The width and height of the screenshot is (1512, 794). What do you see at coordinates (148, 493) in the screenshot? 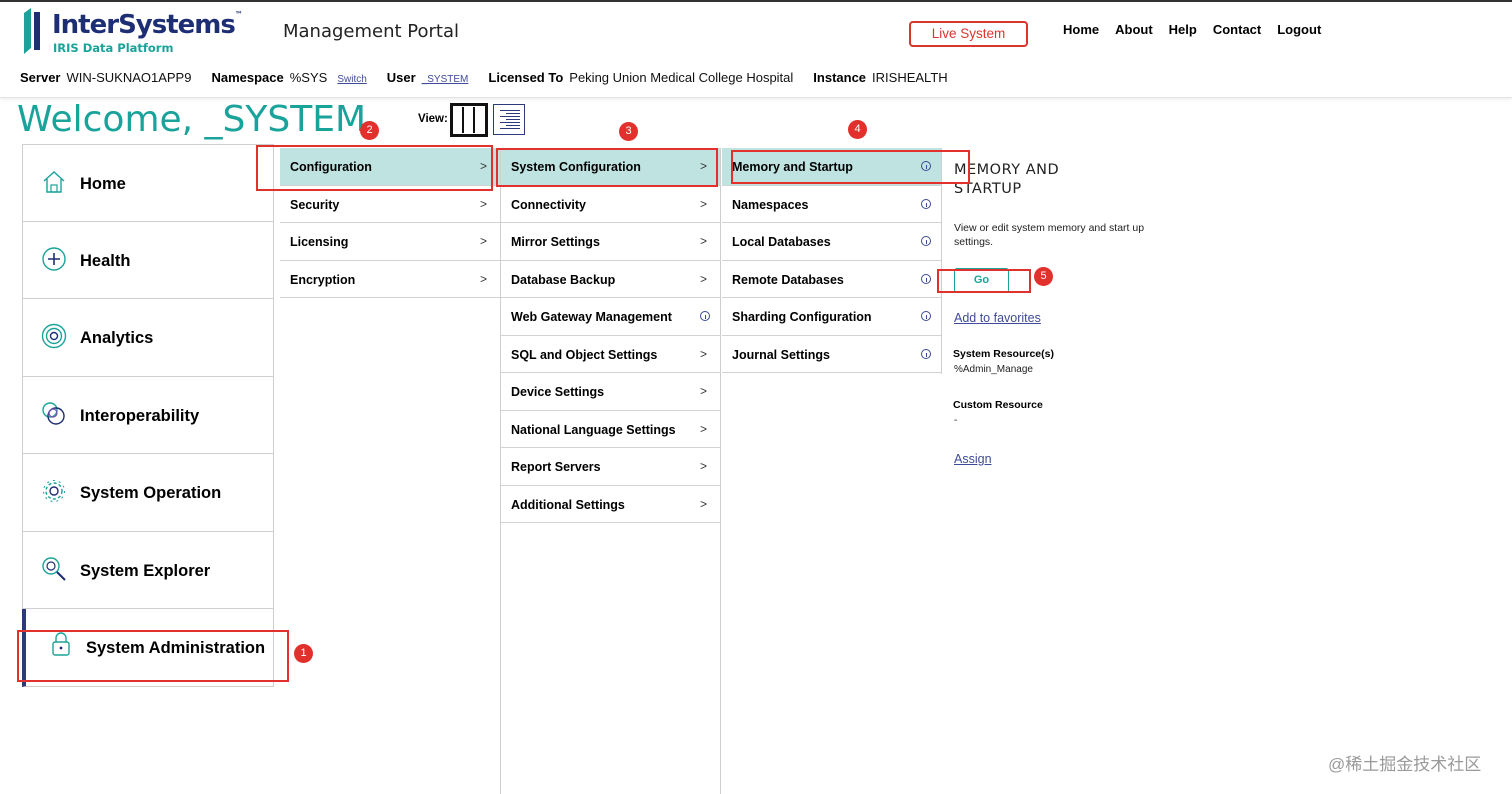
I see `main-menu-system-operation: System Operation` at bounding box center [148, 493].